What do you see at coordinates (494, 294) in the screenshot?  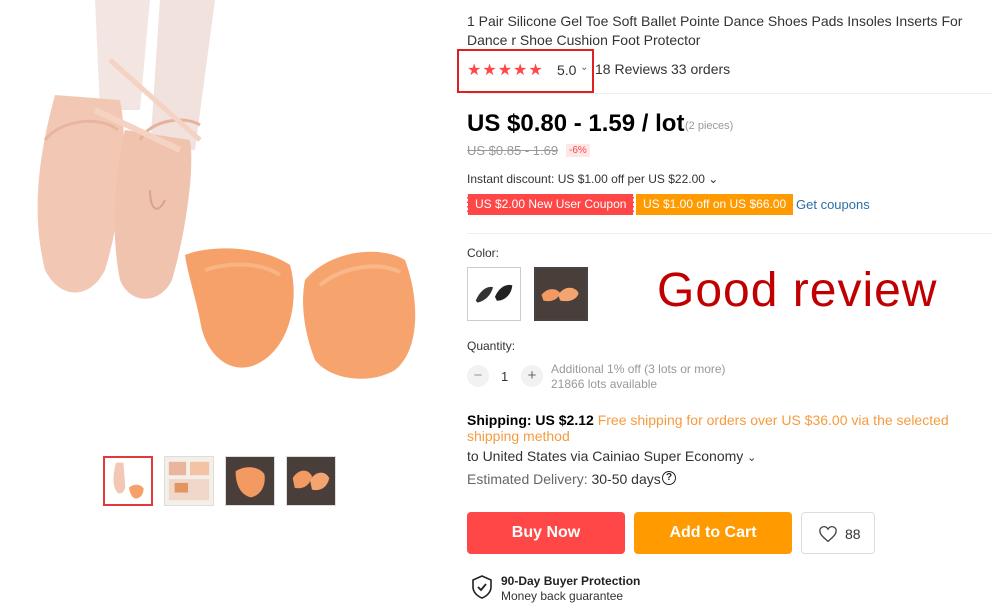 I see `color-swatch-black` at bounding box center [494, 294].